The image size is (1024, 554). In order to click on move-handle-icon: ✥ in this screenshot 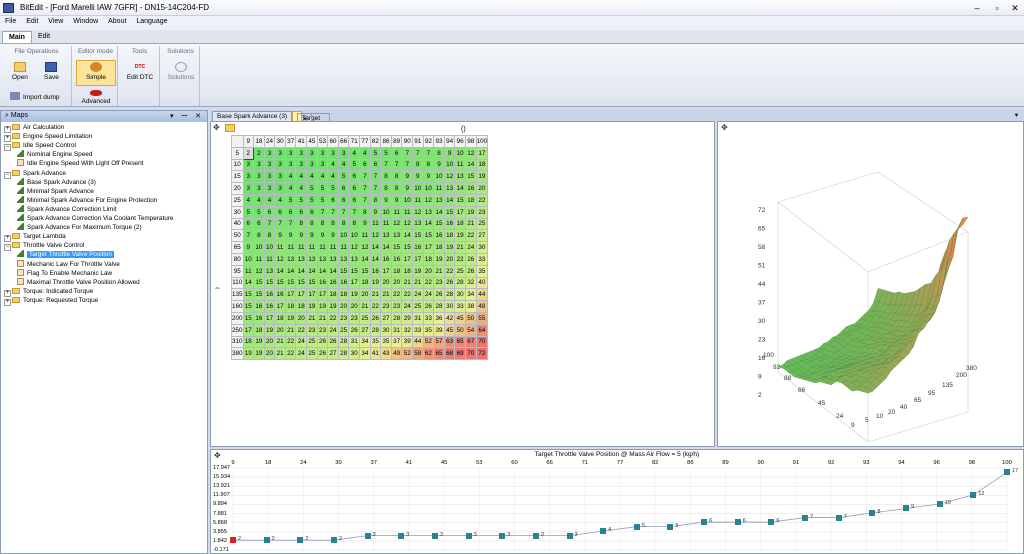, I will do `click(216, 127)`.